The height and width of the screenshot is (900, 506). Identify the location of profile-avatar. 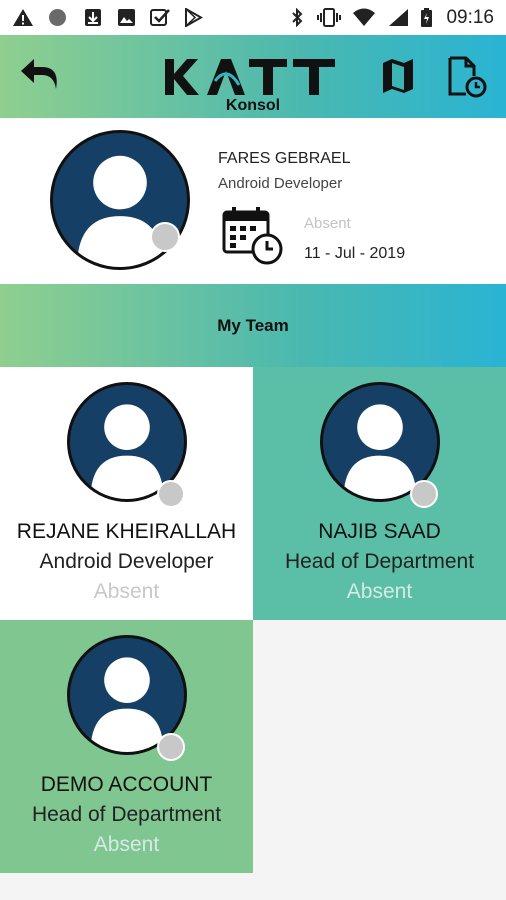
(120, 200).